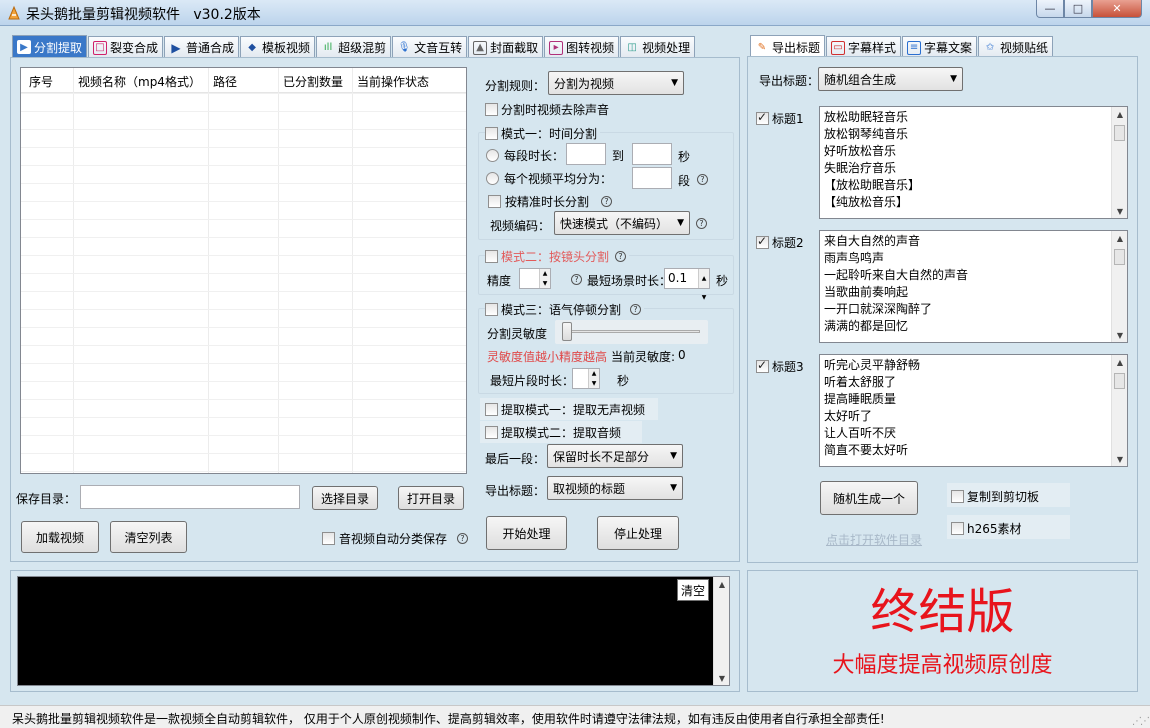  Describe the element at coordinates (586, 154) in the screenshot. I see `seg-duration-from-input` at that location.